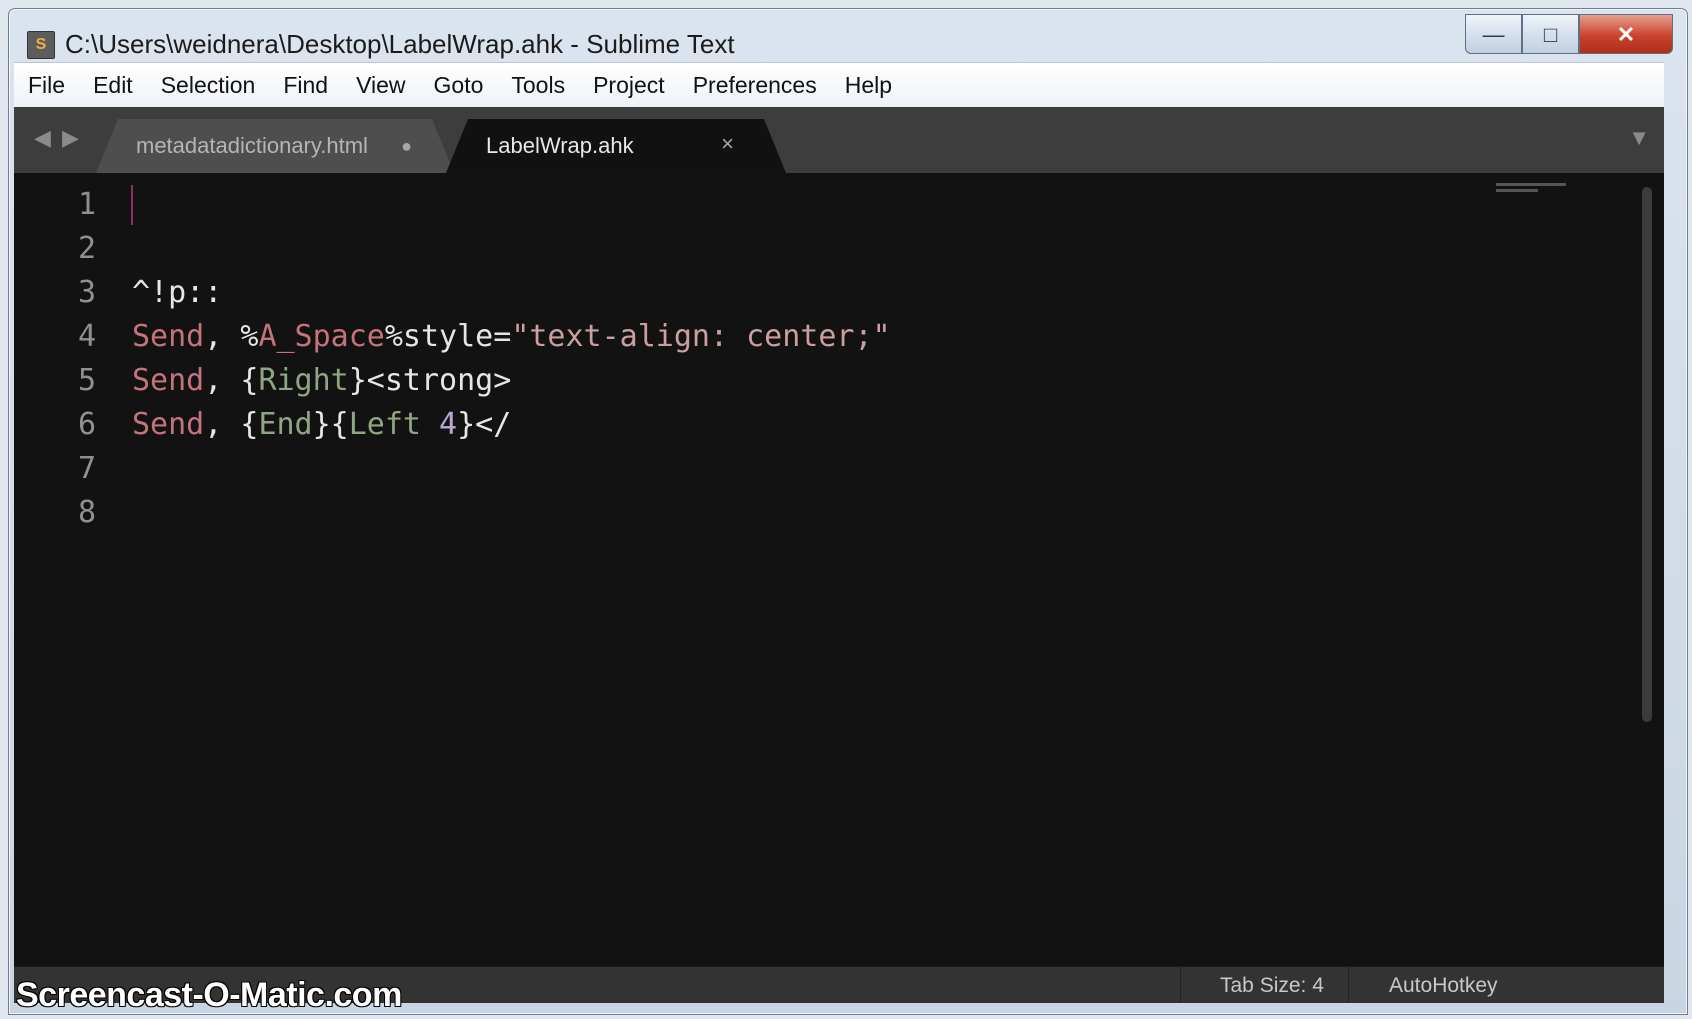 The height and width of the screenshot is (1019, 1692). Describe the element at coordinates (1493, 34) in the screenshot. I see `minimize-button: —` at that location.